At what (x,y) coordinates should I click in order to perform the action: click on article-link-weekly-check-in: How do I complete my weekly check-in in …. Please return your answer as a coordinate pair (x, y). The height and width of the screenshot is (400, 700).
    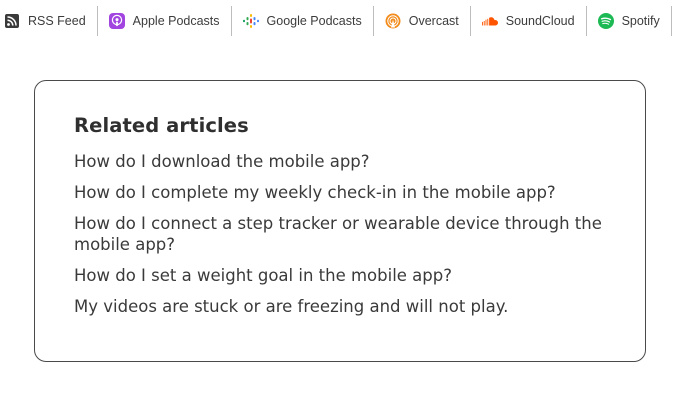
    Looking at the image, I should click on (344, 192).